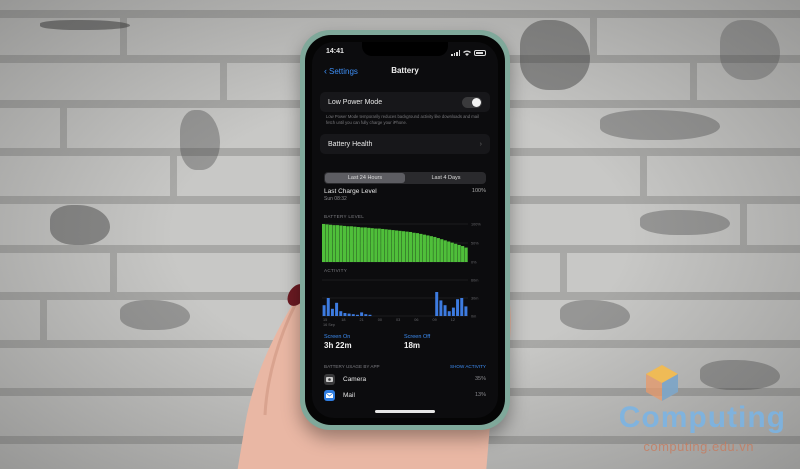 The width and height of the screenshot is (800, 469). I want to click on last-charge-label: Last Charge Level, so click(350, 191).